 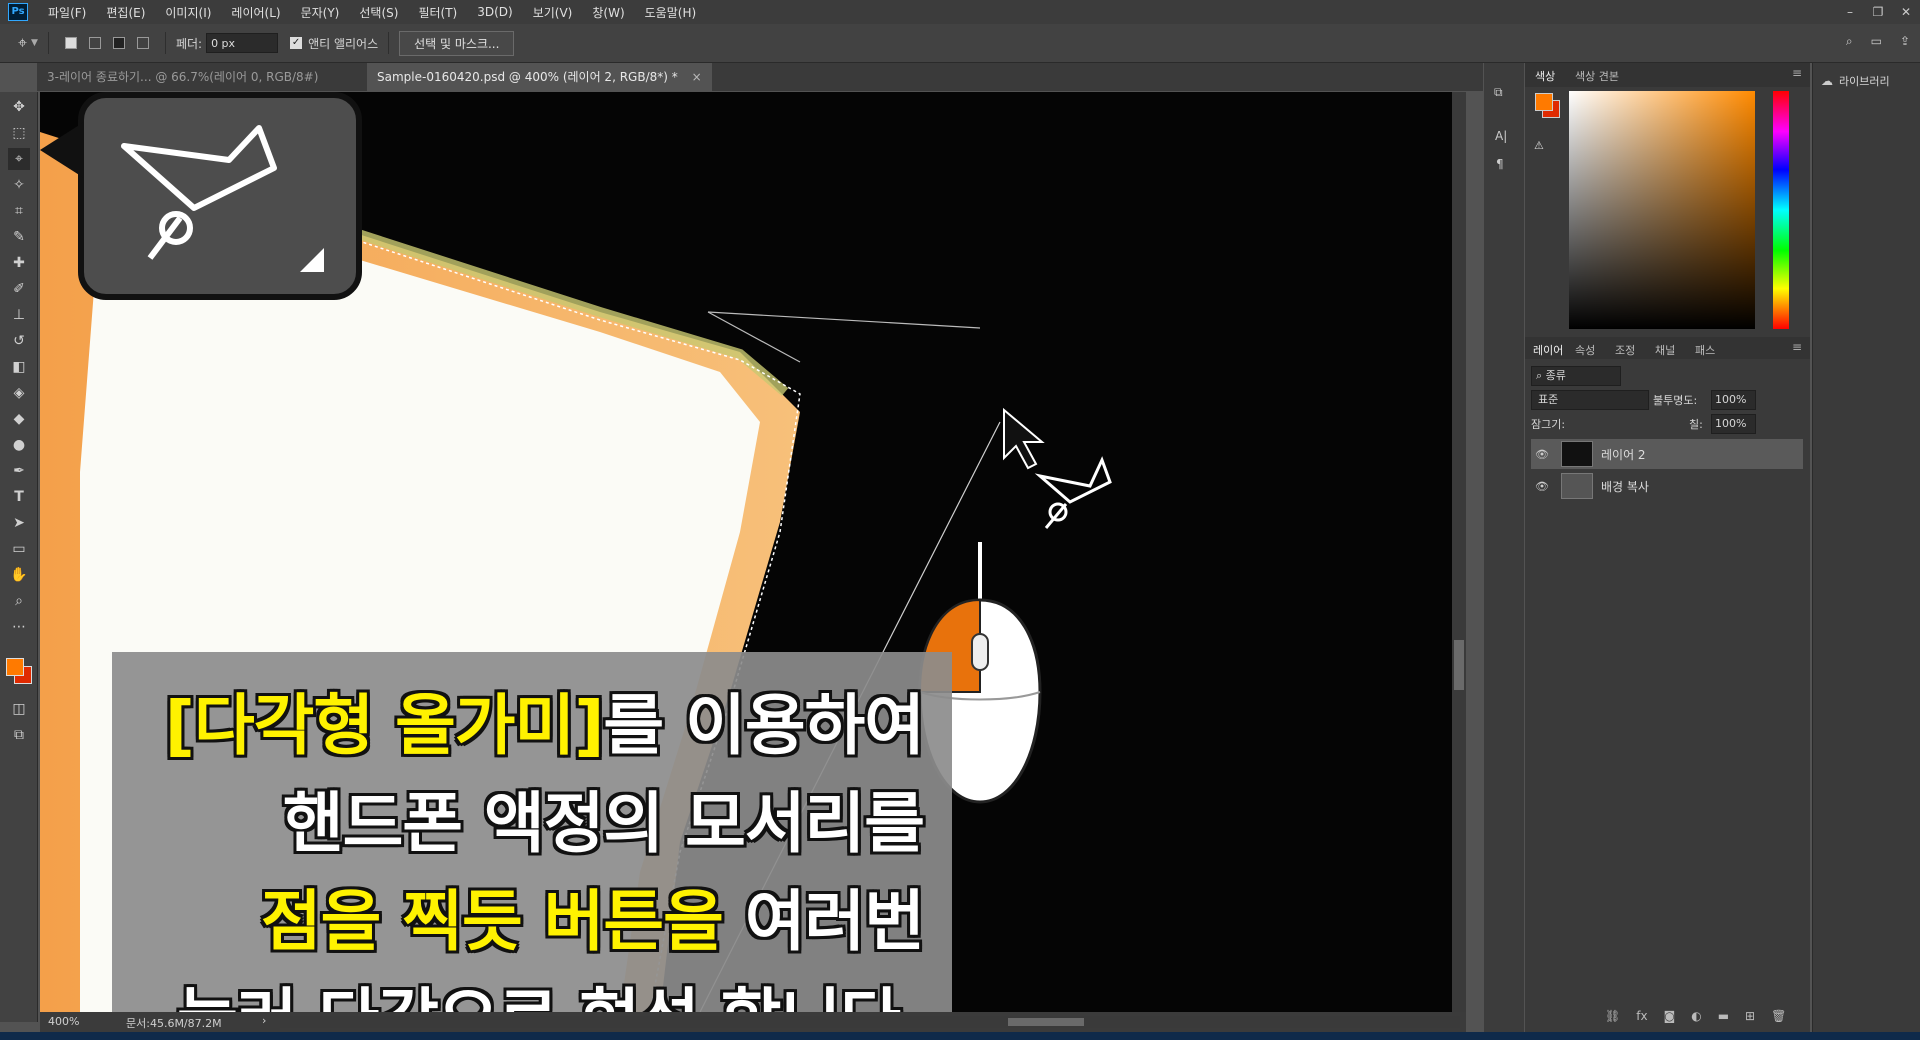 What do you see at coordinates (1498, 92) in the screenshot?
I see `history-panel-icon: ⧉` at bounding box center [1498, 92].